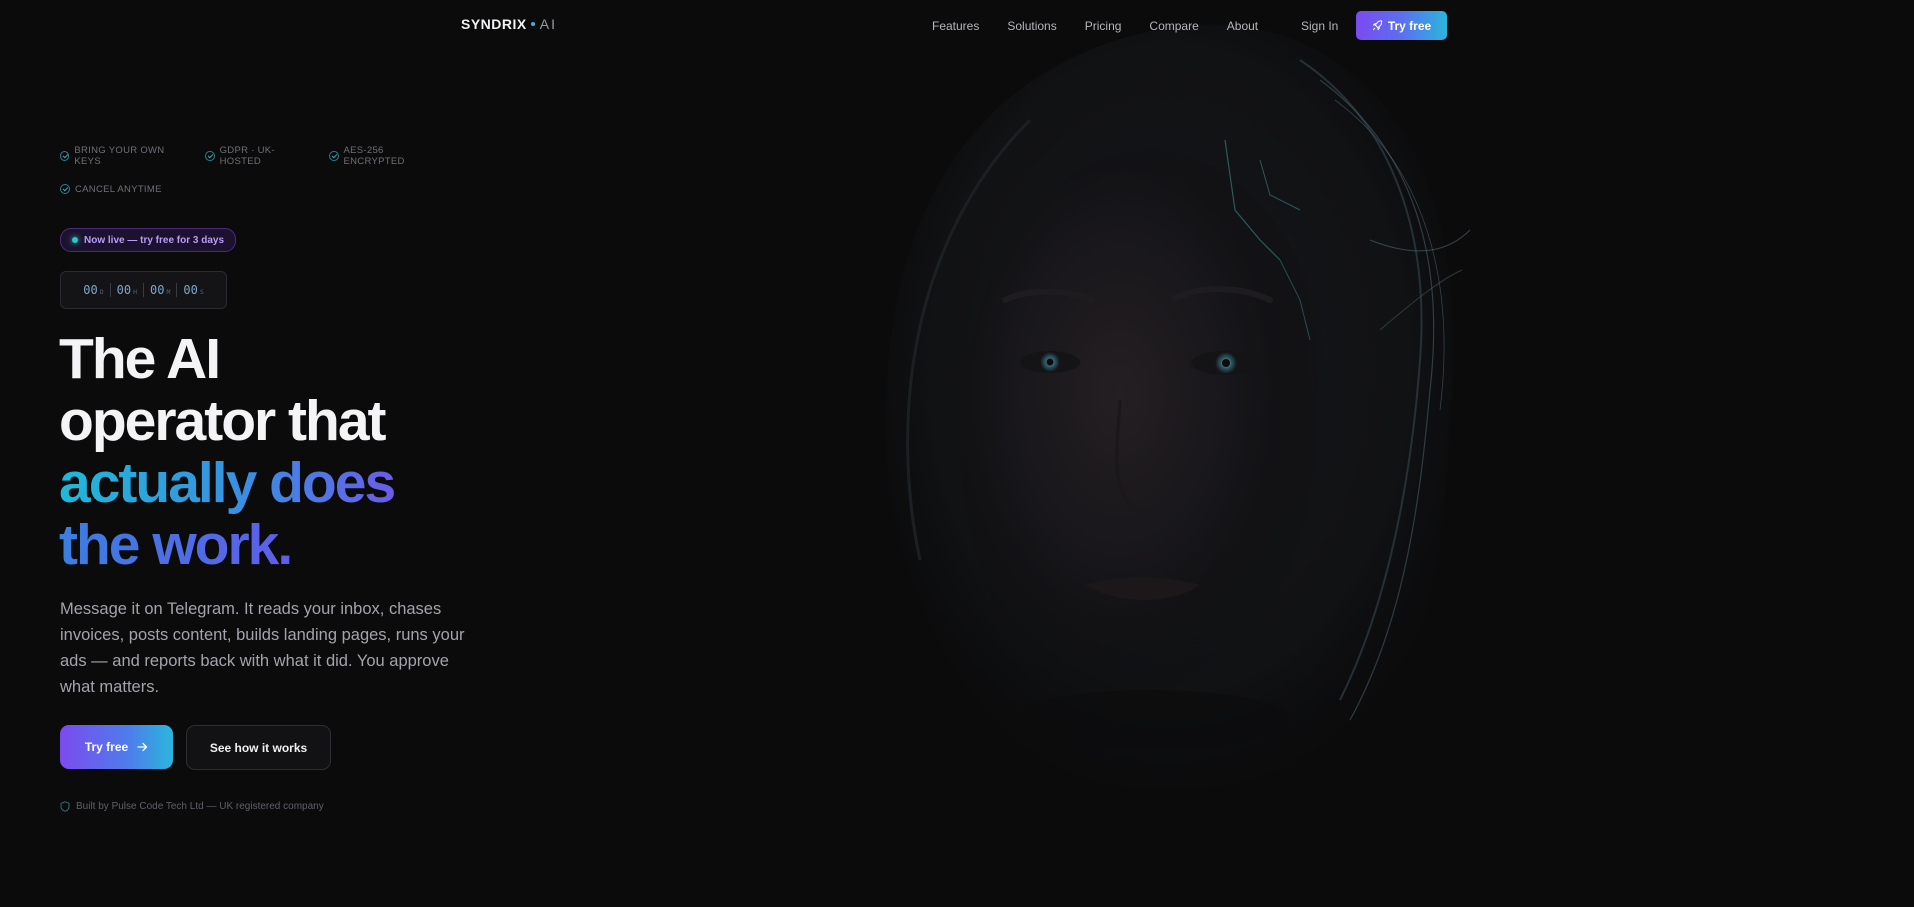 Image resolution: width=1914 pixels, height=907 pixels. I want to click on countdown-seconds: 00 S, so click(193, 290).